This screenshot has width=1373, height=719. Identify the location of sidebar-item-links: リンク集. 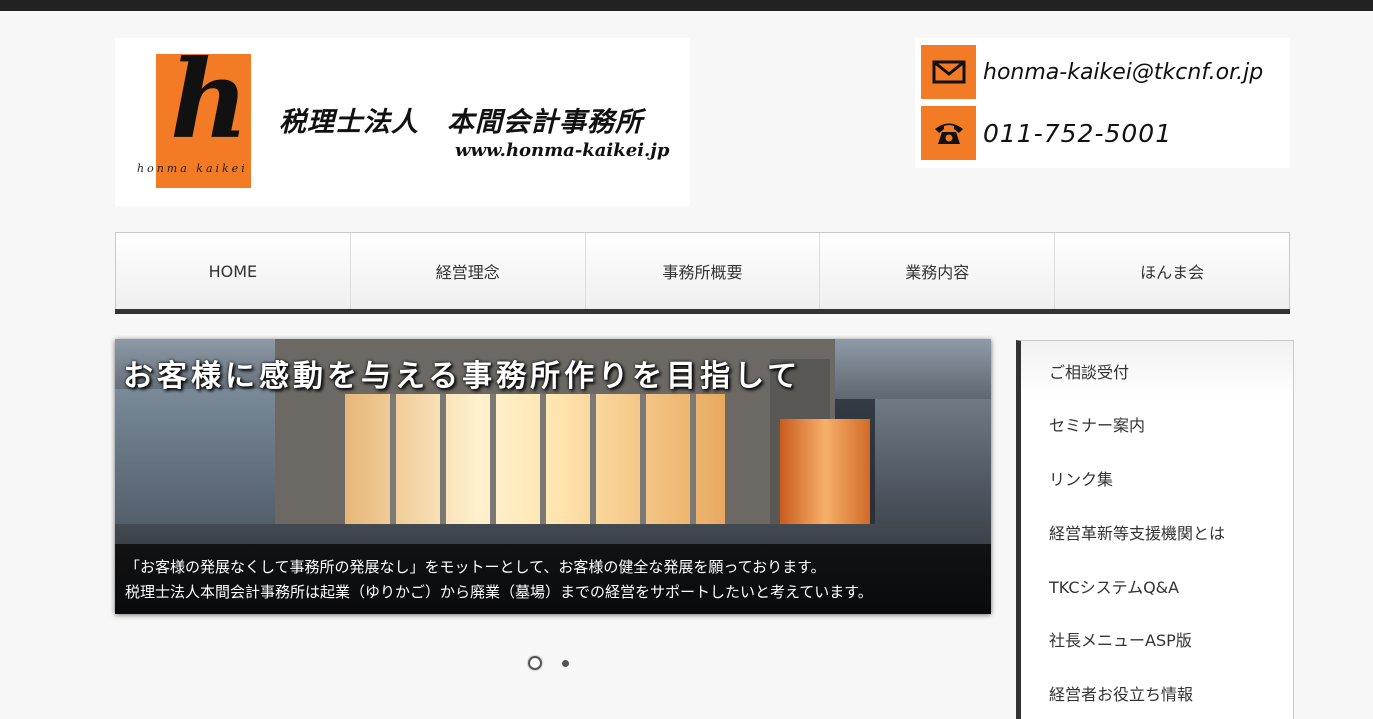
(1081, 478).